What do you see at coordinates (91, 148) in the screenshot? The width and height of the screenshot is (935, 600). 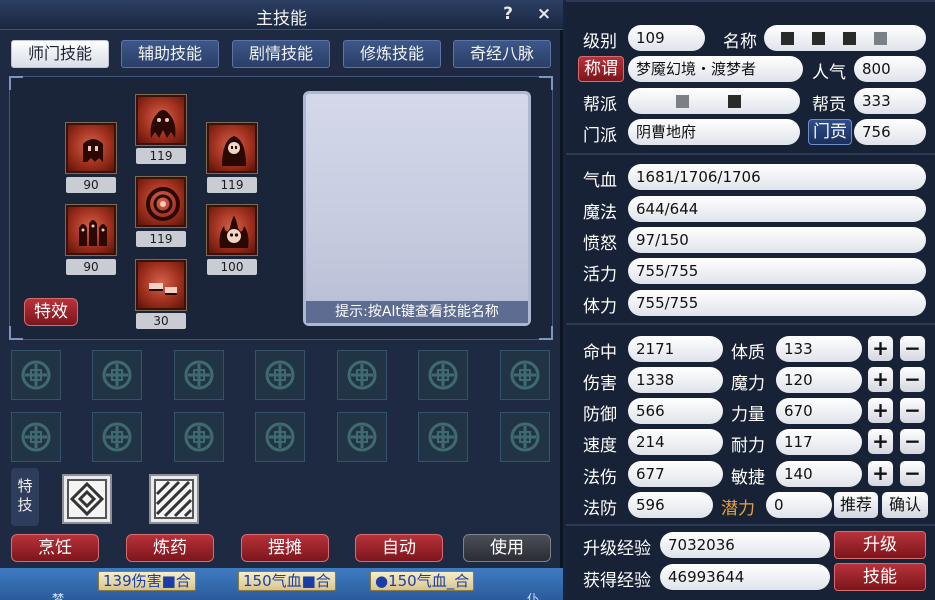 I see `ghost-hands-icon` at bounding box center [91, 148].